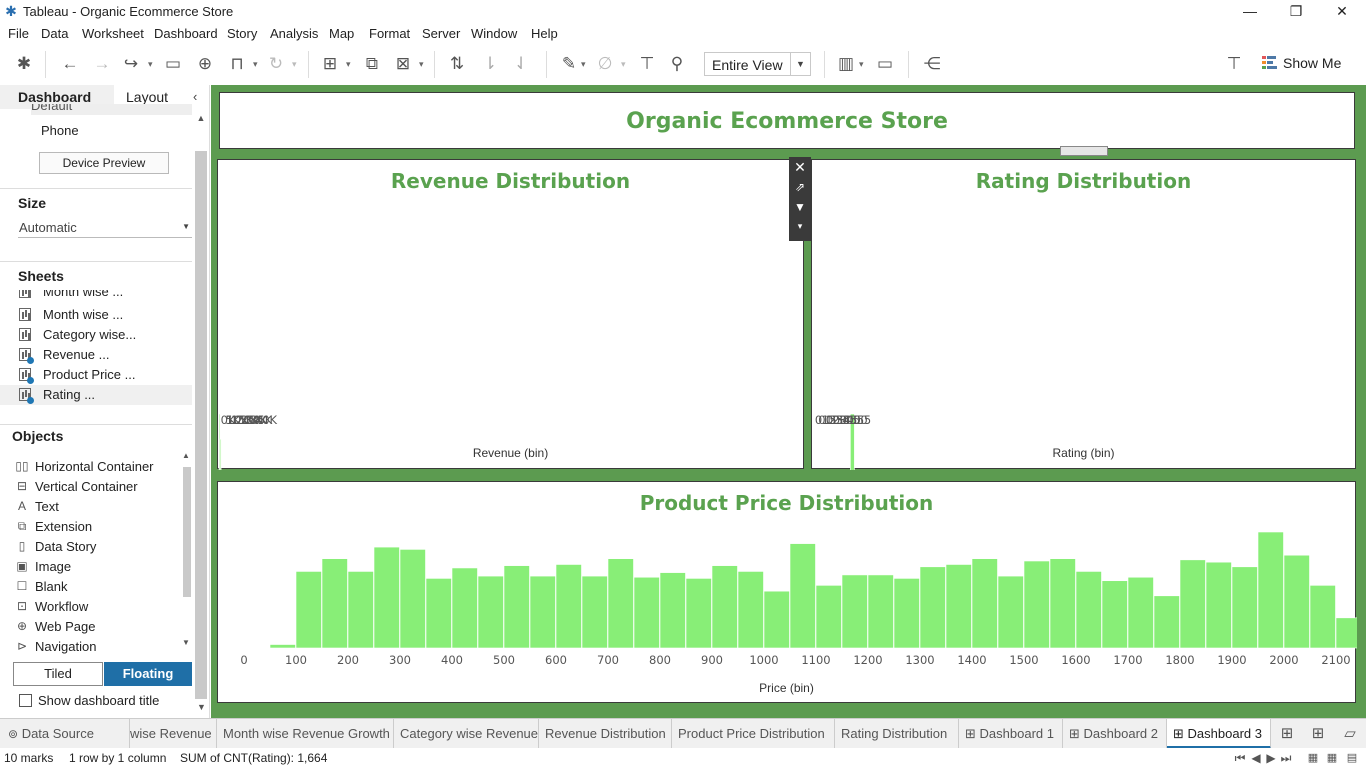 The width and height of the screenshot is (1366, 768). What do you see at coordinates (494, 33) in the screenshot?
I see `menu-window: Window` at bounding box center [494, 33].